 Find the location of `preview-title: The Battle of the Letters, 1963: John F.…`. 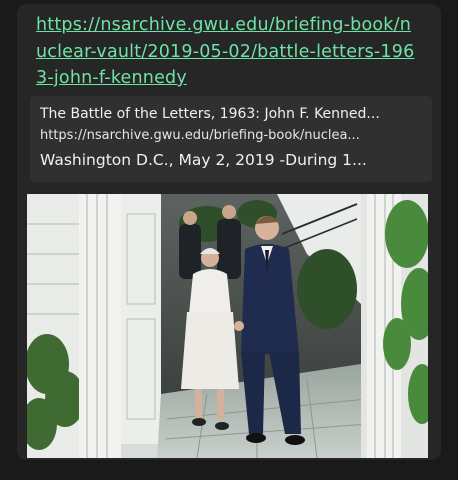

preview-title: The Battle of the Letters, 1963: John F.… is located at coordinates (210, 114).